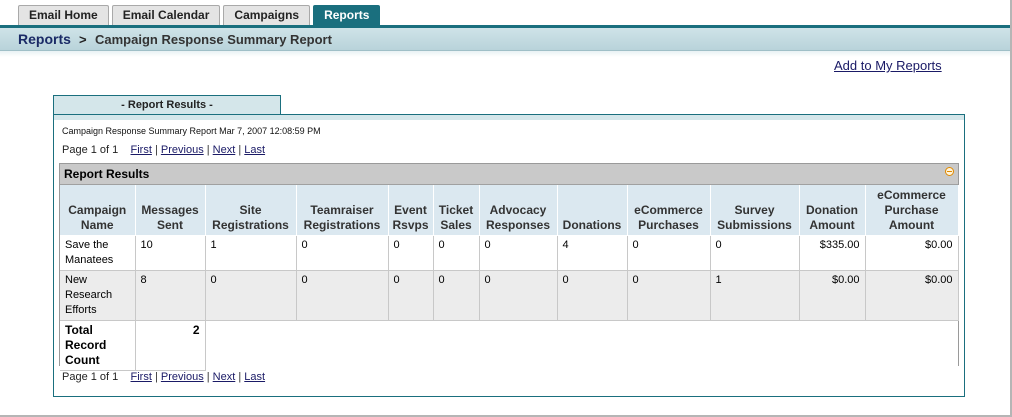  Describe the element at coordinates (167, 105) in the screenshot. I see `report-results-tab: - Report Results -` at that location.